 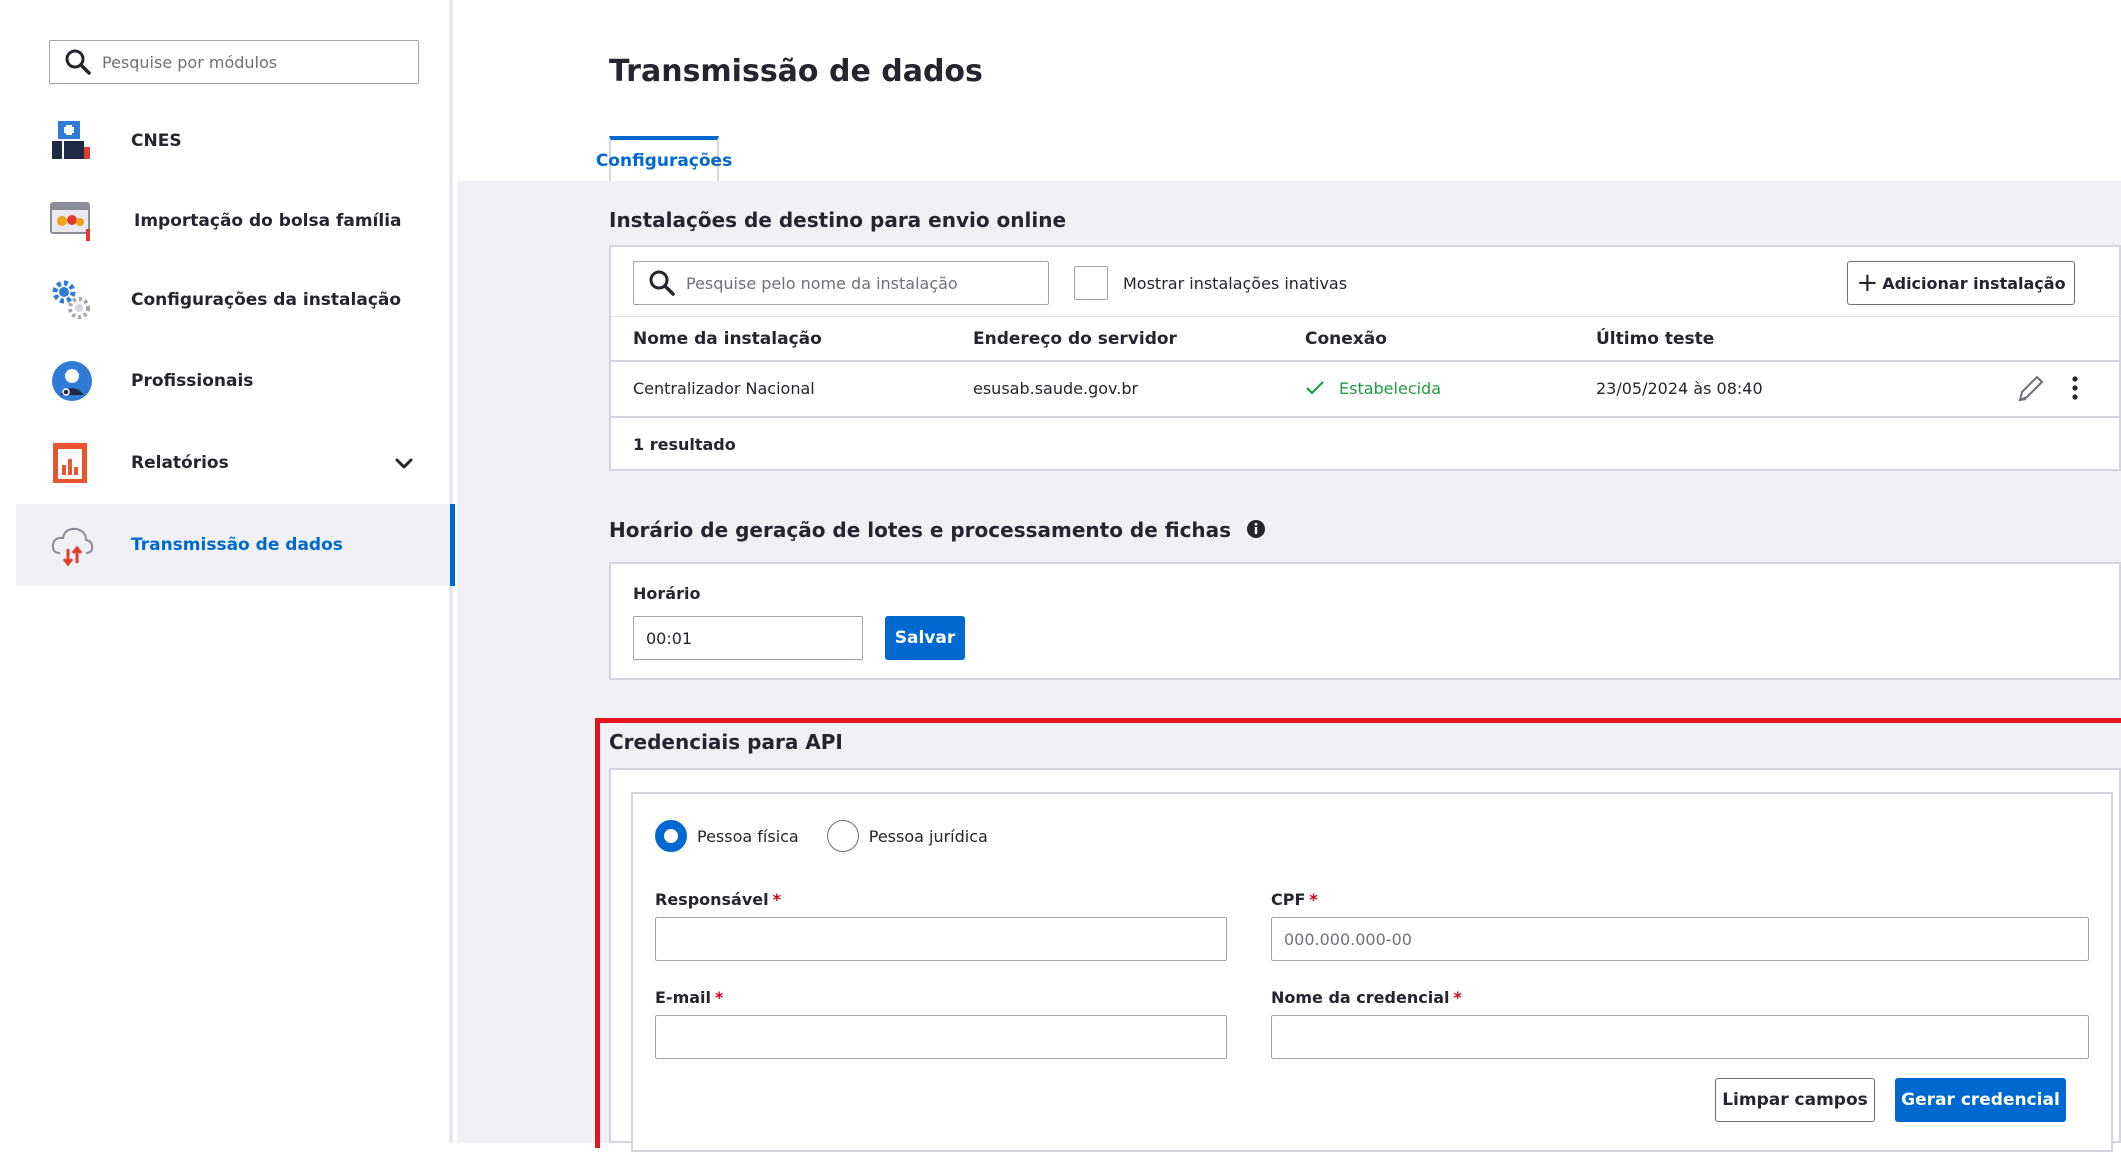 I want to click on email-label: E-mail *, so click(x=689, y=997).